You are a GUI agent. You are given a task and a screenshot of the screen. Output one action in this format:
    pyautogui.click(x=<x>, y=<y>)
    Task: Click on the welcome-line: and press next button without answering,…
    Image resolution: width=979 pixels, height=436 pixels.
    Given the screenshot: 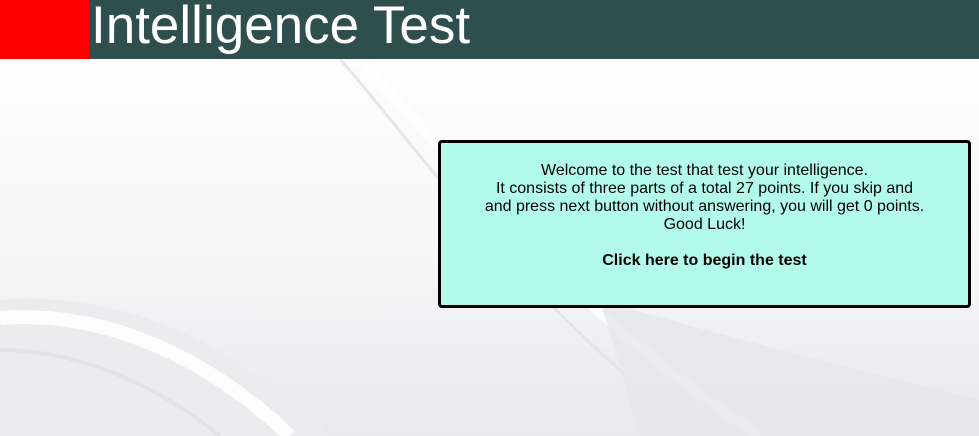 What is the action you would take?
    pyautogui.click(x=704, y=206)
    